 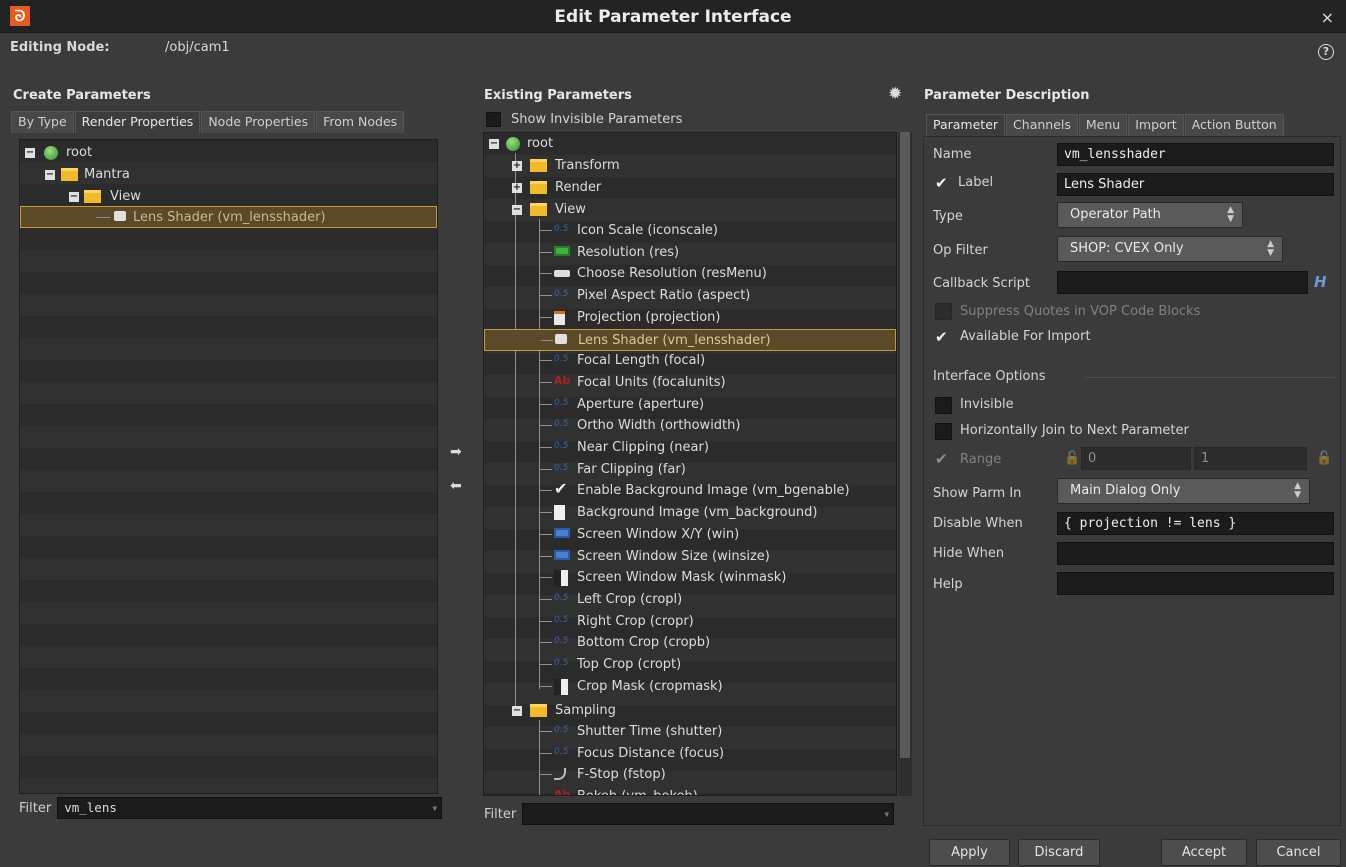 I want to click on add-parameter-arrow-icon: ➡, so click(x=456, y=452).